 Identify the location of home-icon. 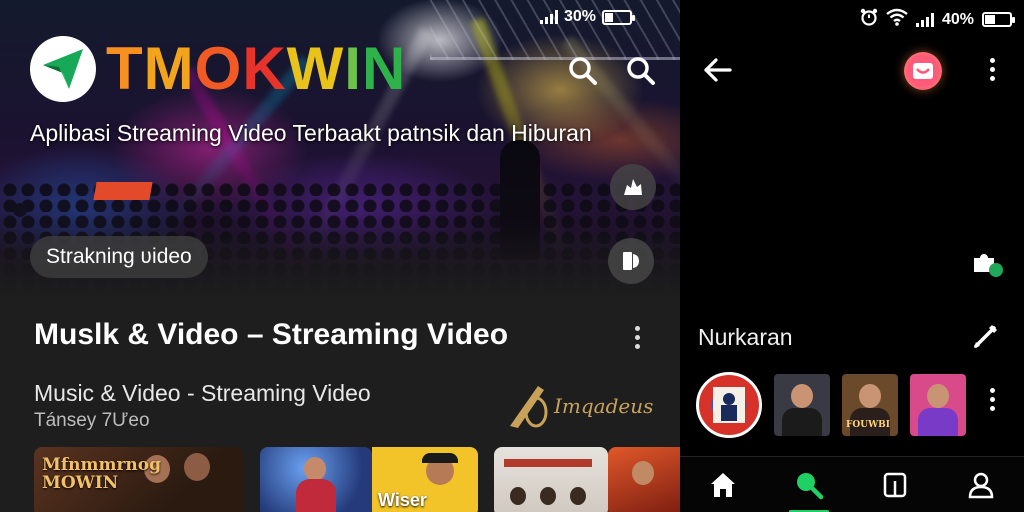
(723, 484).